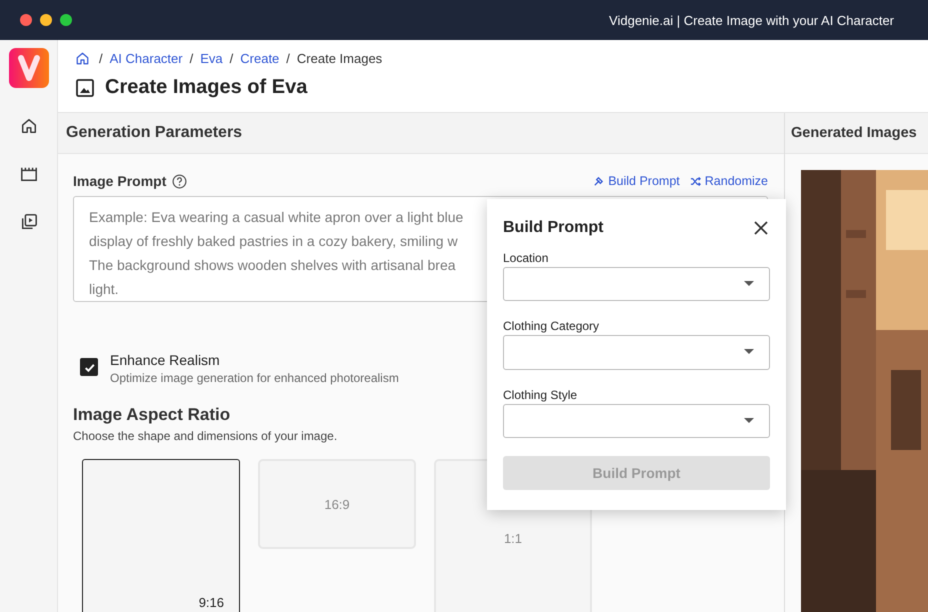  Describe the element at coordinates (260, 58) in the screenshot. I see `breadcrumb-link: Create` at that location.